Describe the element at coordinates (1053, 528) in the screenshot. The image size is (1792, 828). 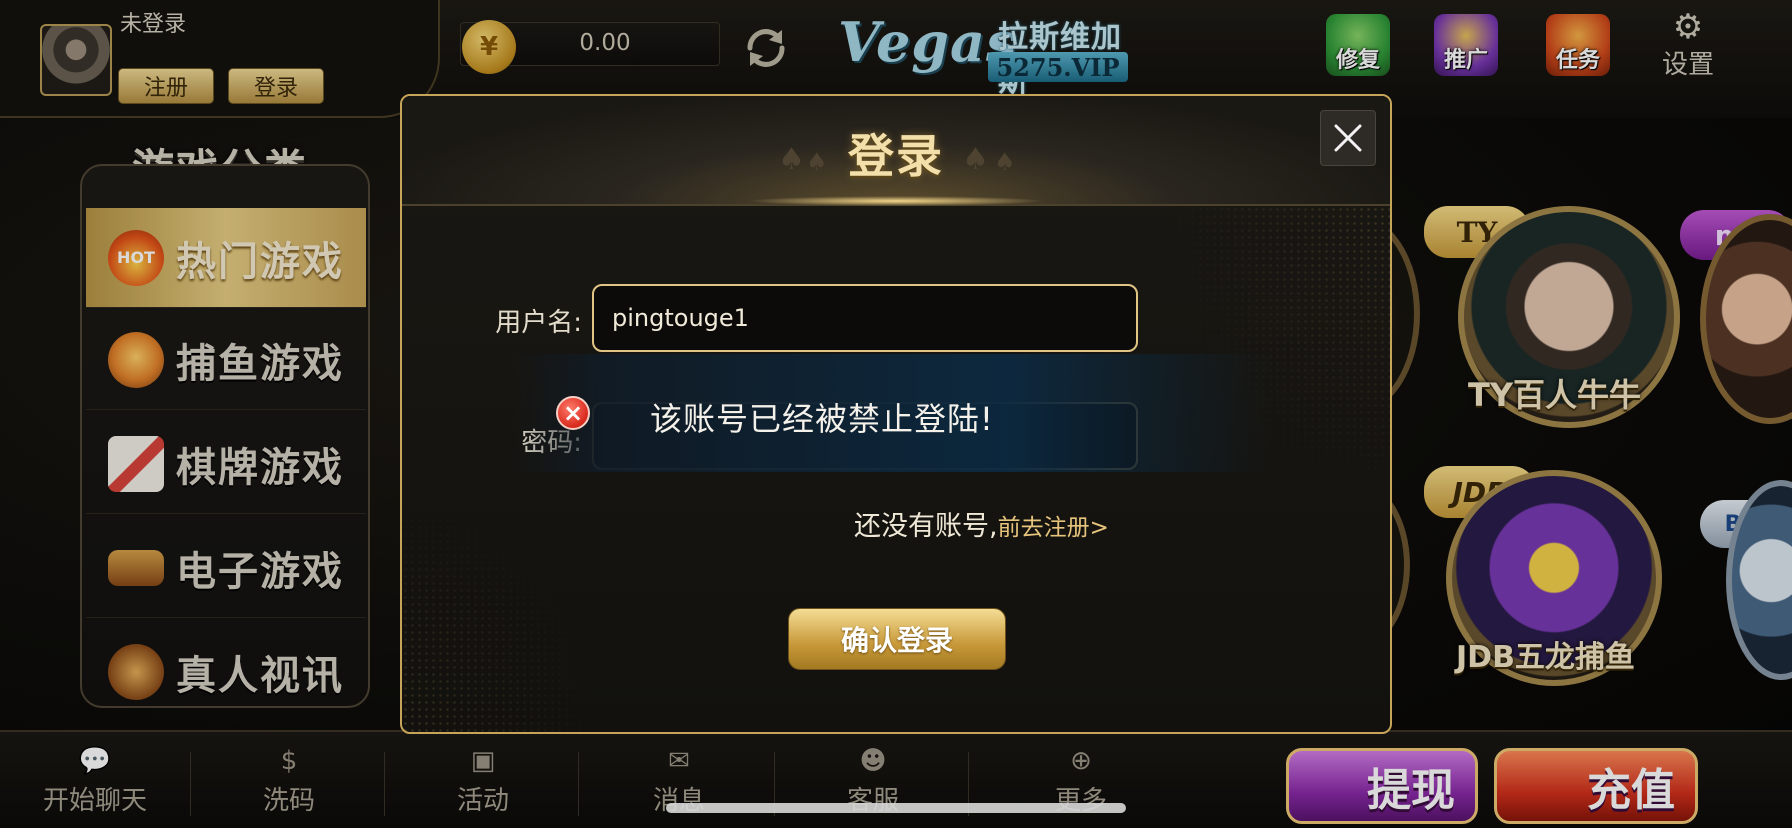
I see `register-link: 前去注册>` at that location.